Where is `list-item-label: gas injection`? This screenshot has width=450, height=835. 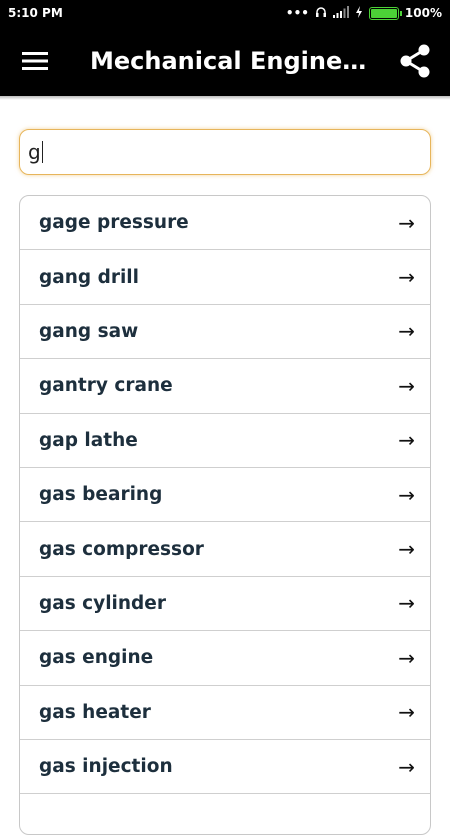 list-item-label: gas injection is located at coordinates (106, 767).